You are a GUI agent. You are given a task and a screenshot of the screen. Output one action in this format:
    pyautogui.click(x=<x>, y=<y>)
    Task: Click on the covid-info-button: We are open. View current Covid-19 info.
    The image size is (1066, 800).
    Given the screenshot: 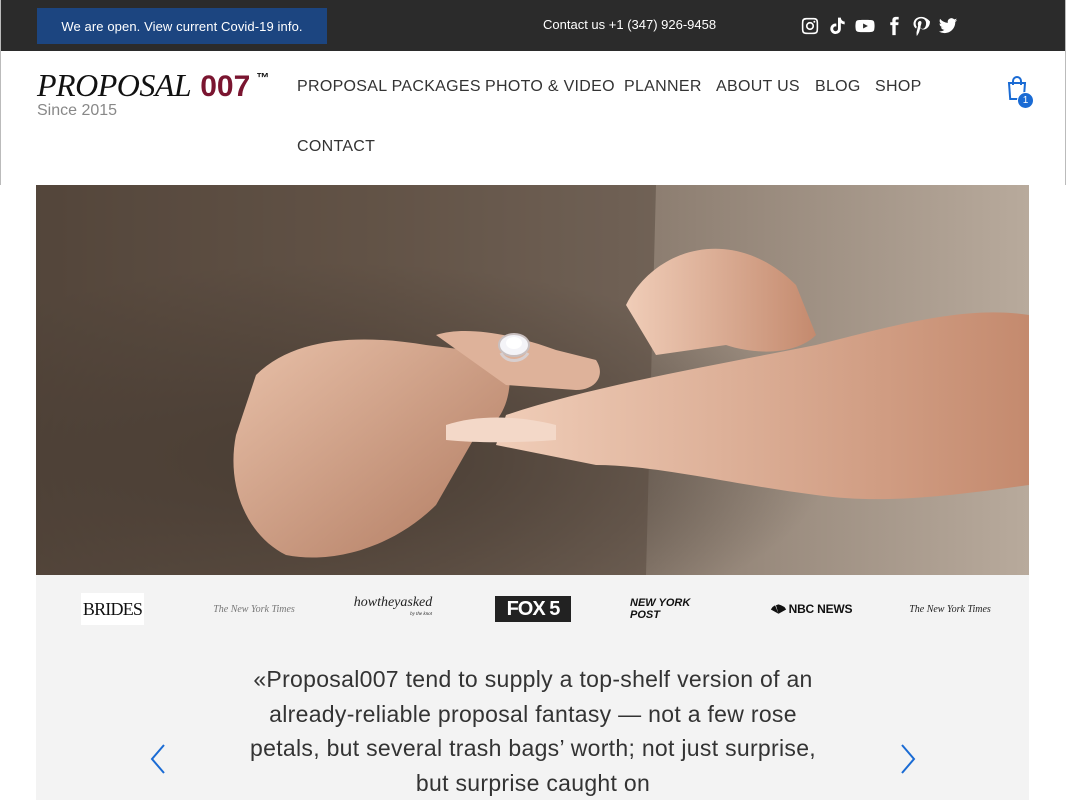 What is the action you would take?
    pyautogui.click(x=182, y=26)
    